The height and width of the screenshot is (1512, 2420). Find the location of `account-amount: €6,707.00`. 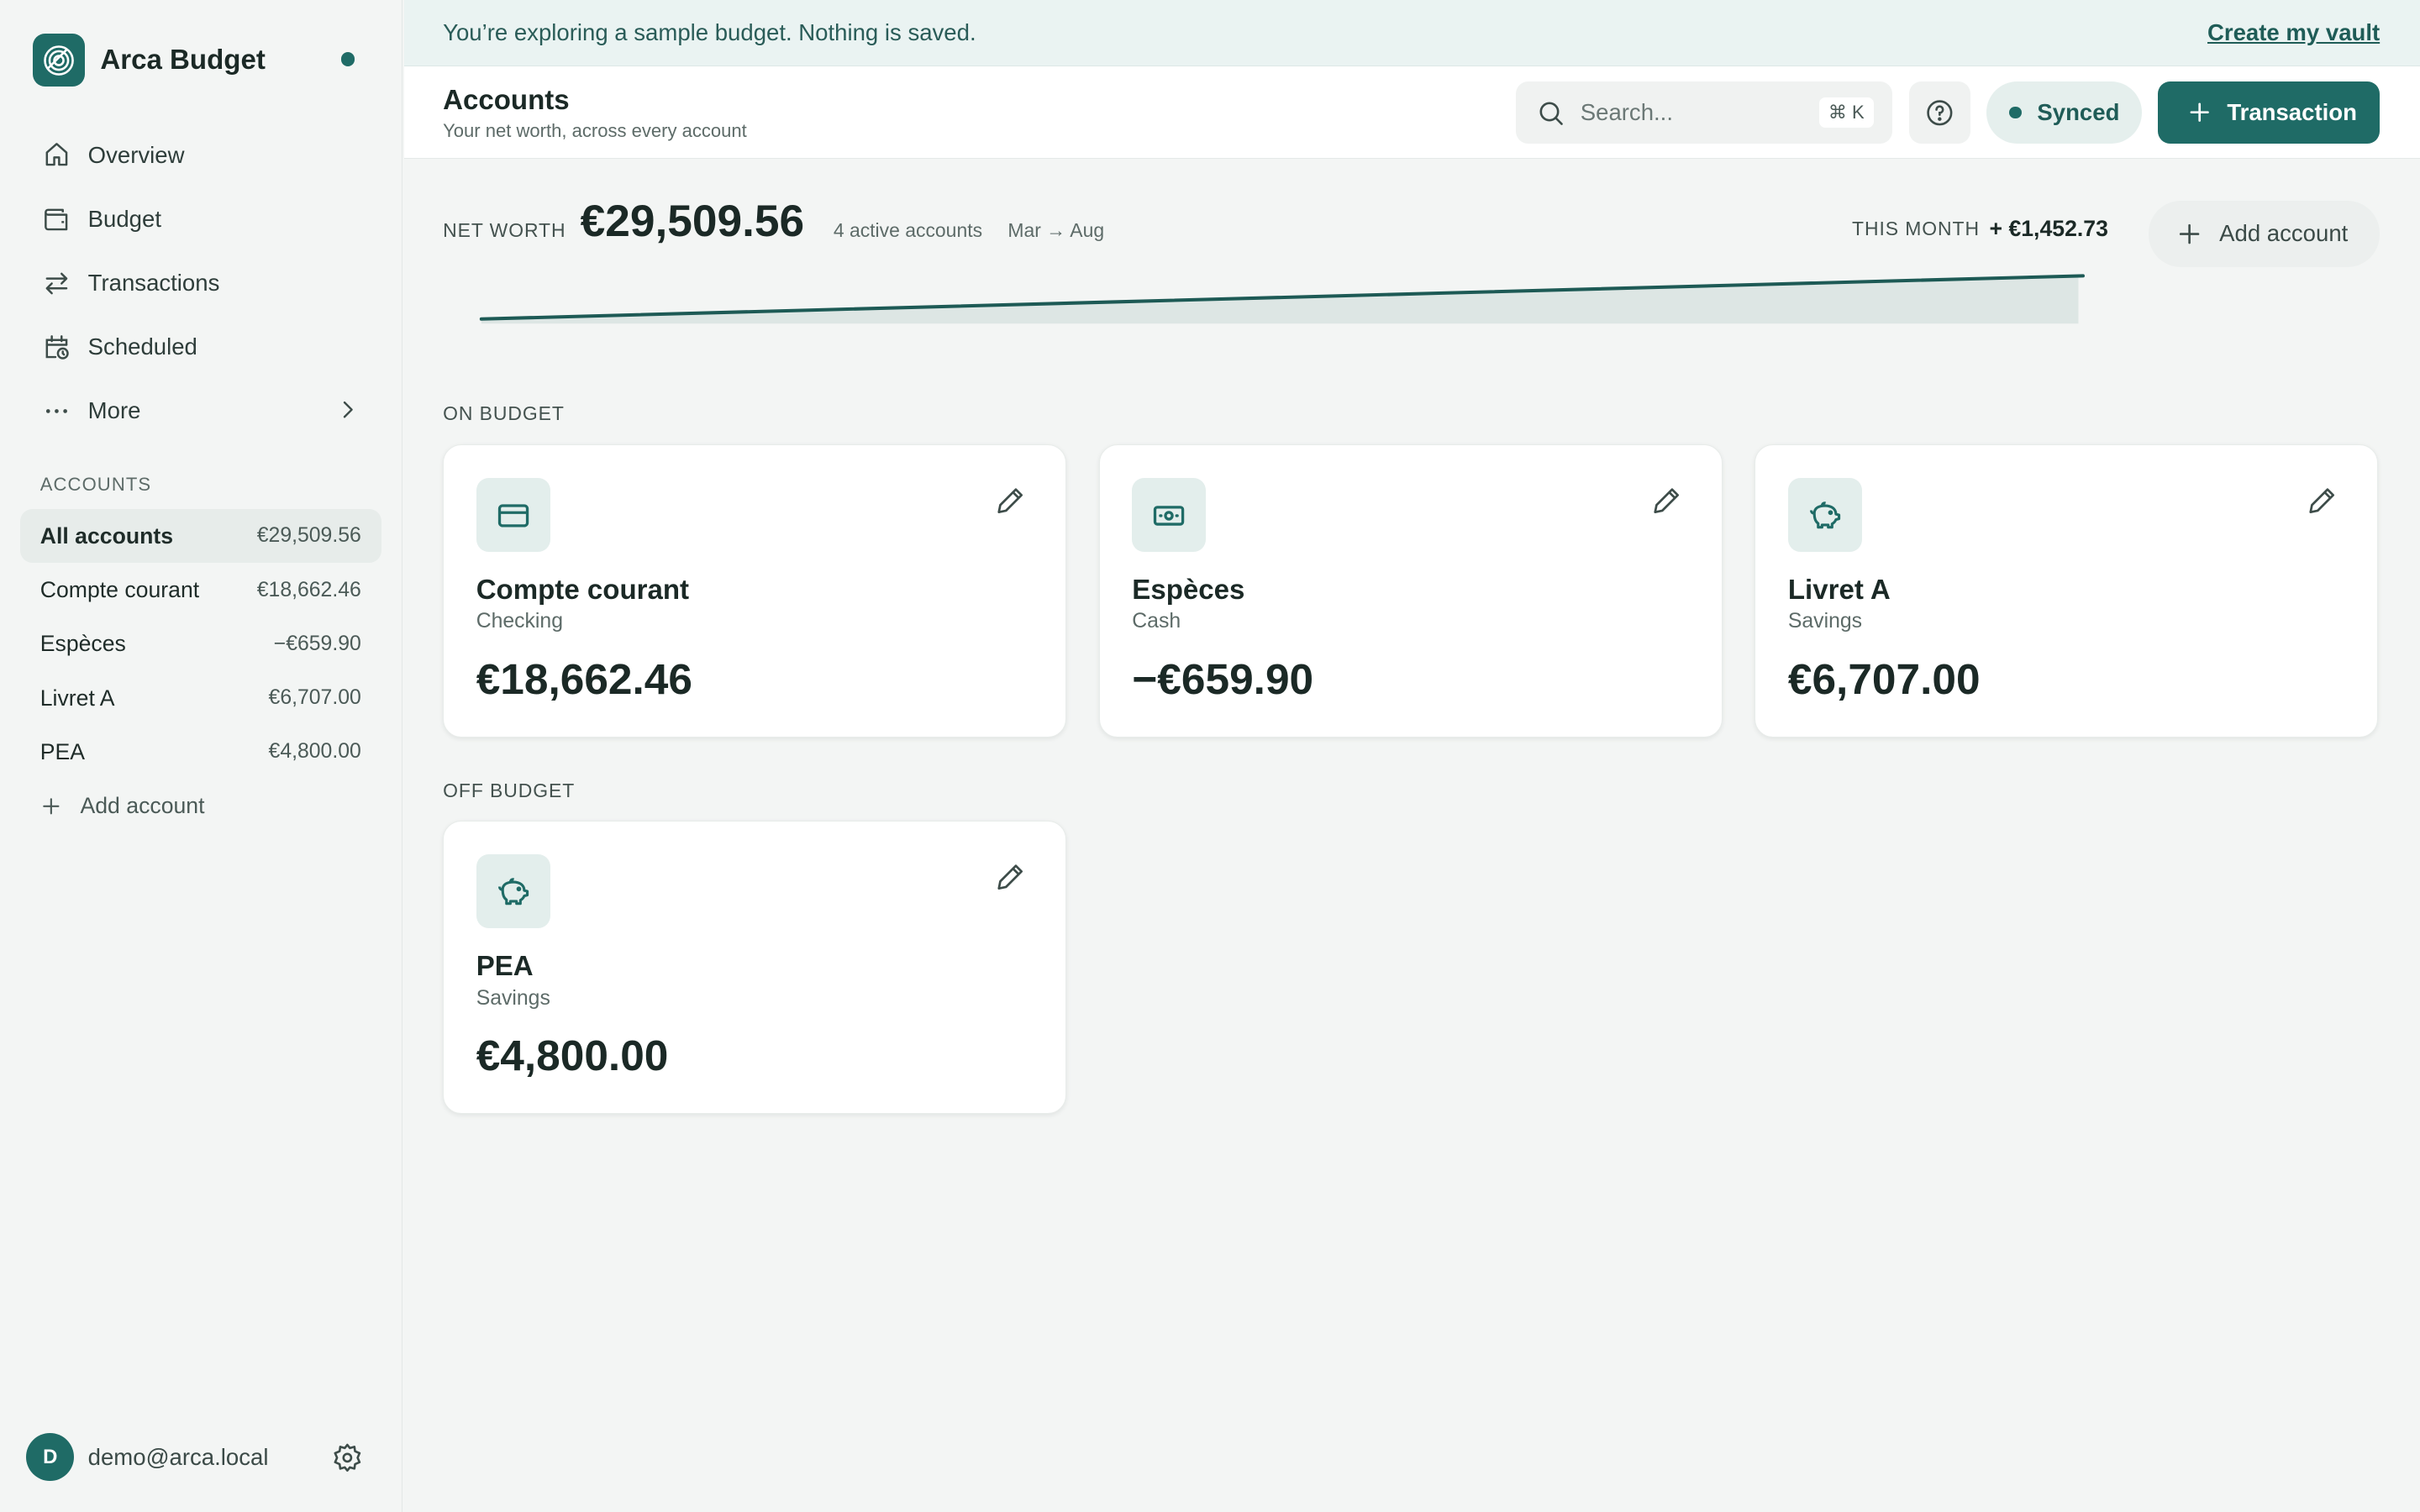

account-amount: €6,707.00 is located at coordinates (314, 698).